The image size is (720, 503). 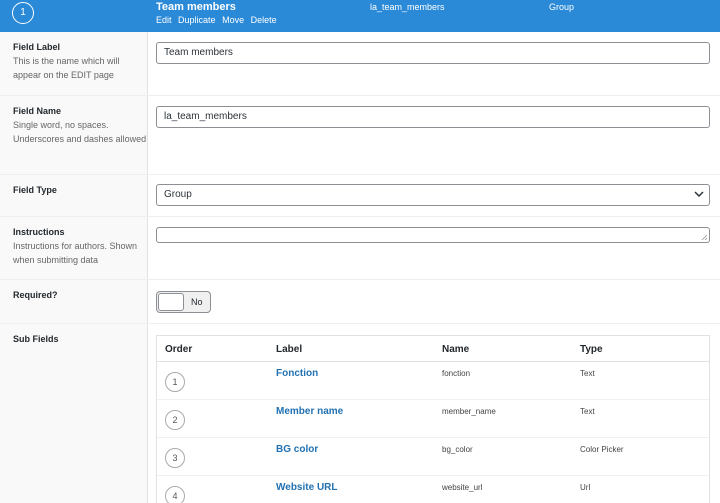 I want to click on field-name-title: Field Name, so click(x=37, y=111).